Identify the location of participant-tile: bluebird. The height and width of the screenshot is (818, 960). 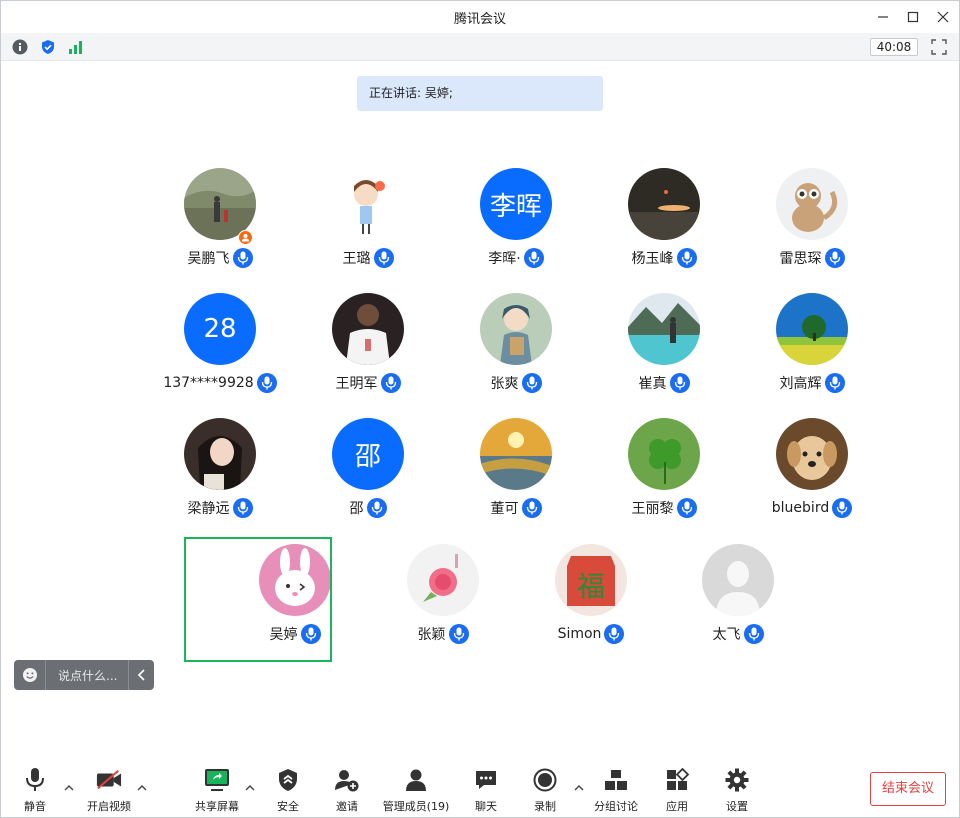
(812, 478).